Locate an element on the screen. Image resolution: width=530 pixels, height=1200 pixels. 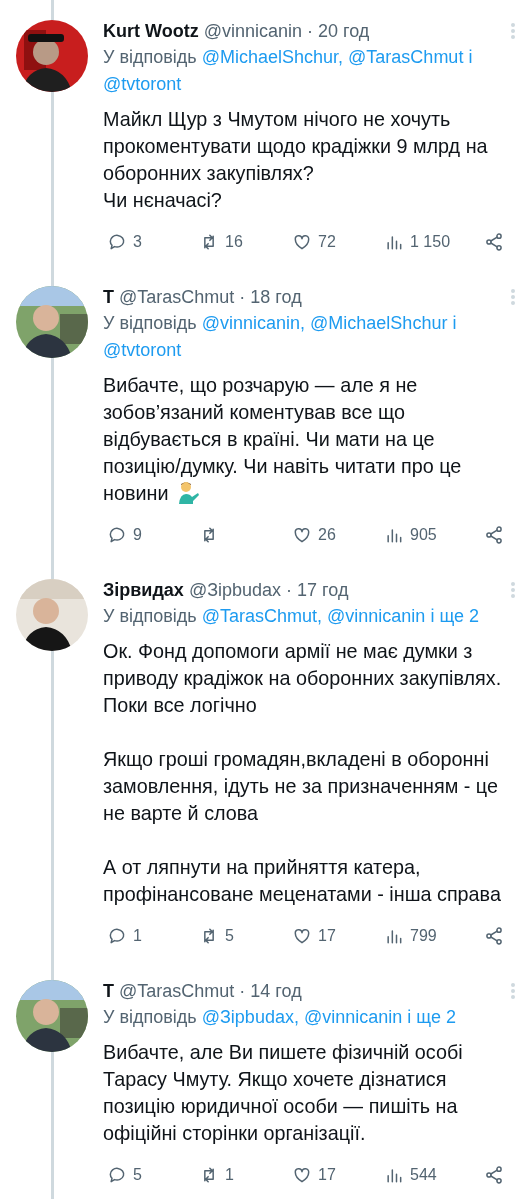
reply-to-line: У відповідь @TarasChmut, @vinnicanin і ще 2 is located at coordinates (292, 616).